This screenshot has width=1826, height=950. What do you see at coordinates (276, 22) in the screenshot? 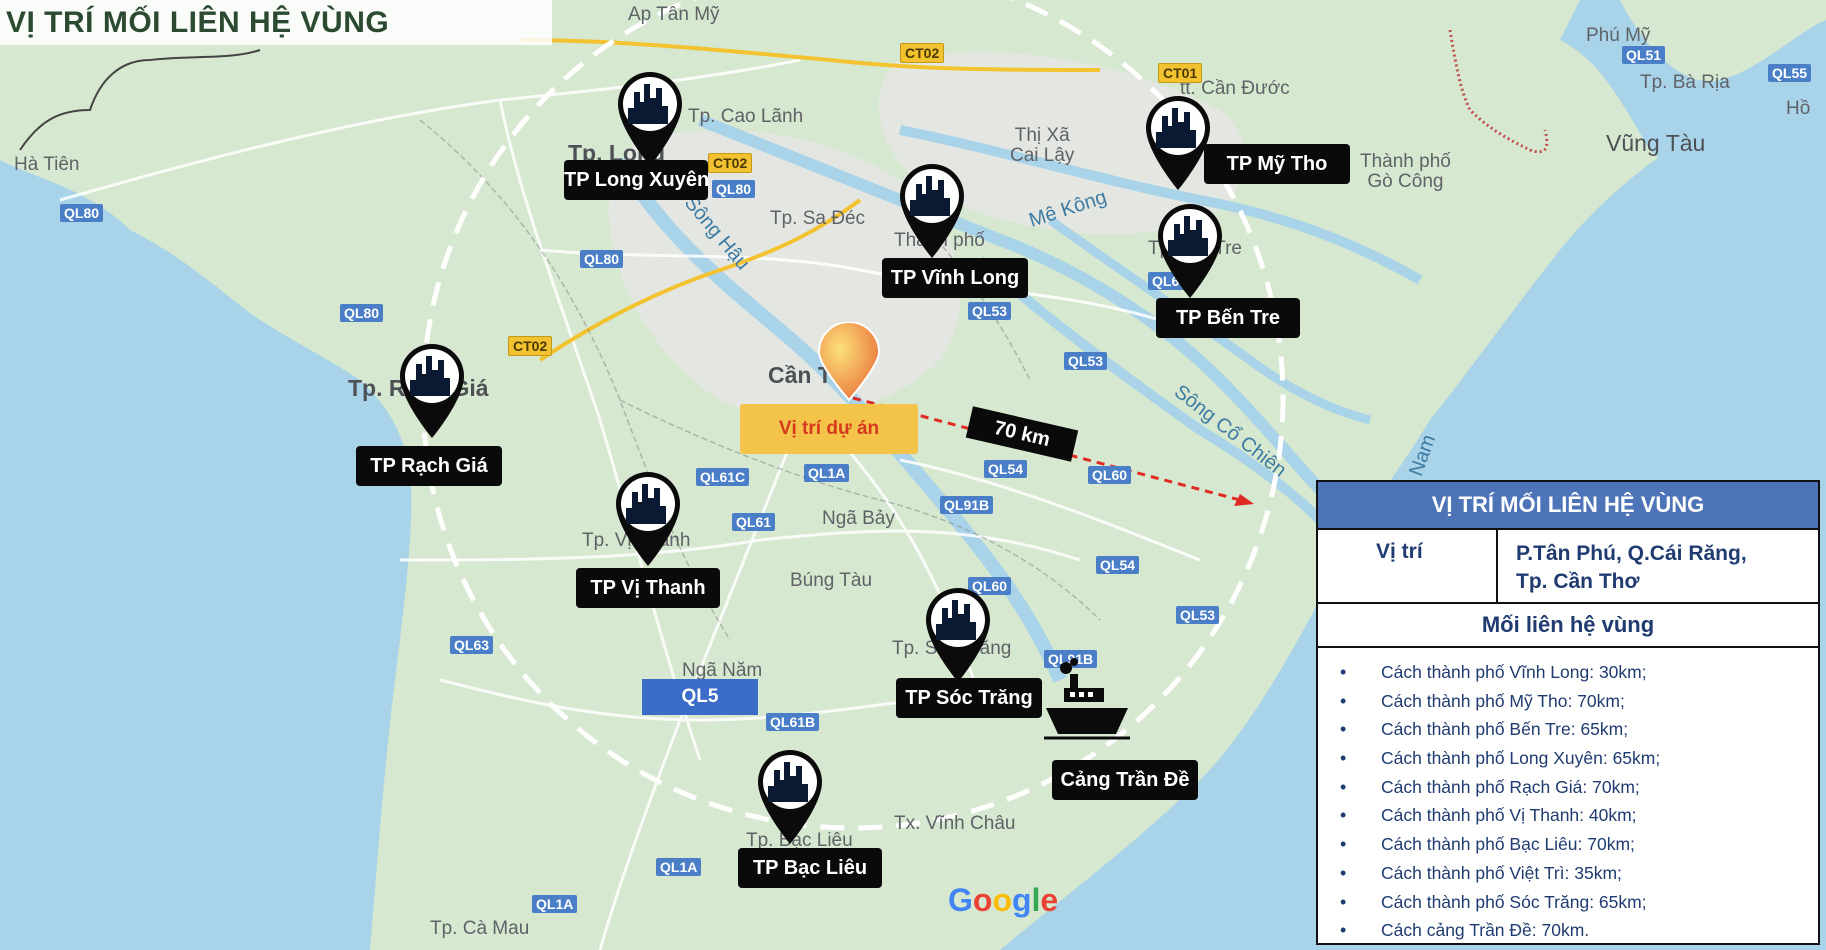
I see `page-title: VỊ TRÍ MỐI LIÊN HỆ VÙNG` at bounding box center [276, 22].